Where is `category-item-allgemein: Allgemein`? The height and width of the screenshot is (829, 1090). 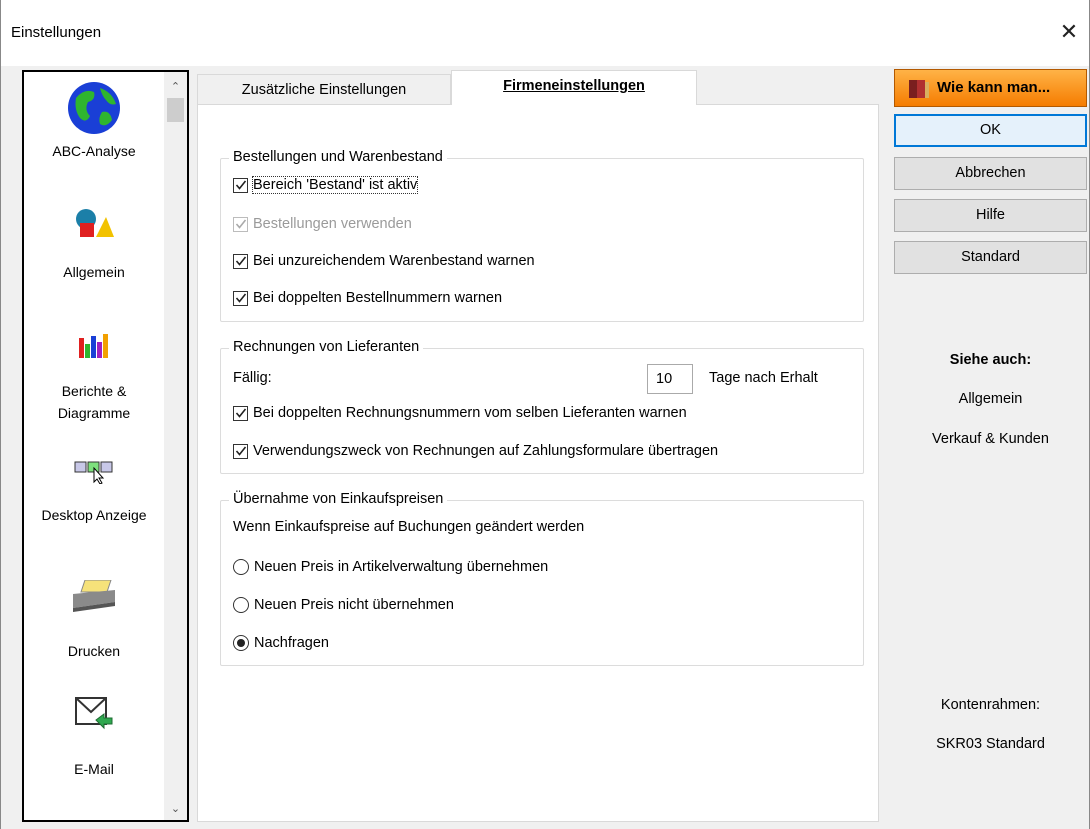 category-item-allgemein: Allgemein is located at coordinates (94, 245).